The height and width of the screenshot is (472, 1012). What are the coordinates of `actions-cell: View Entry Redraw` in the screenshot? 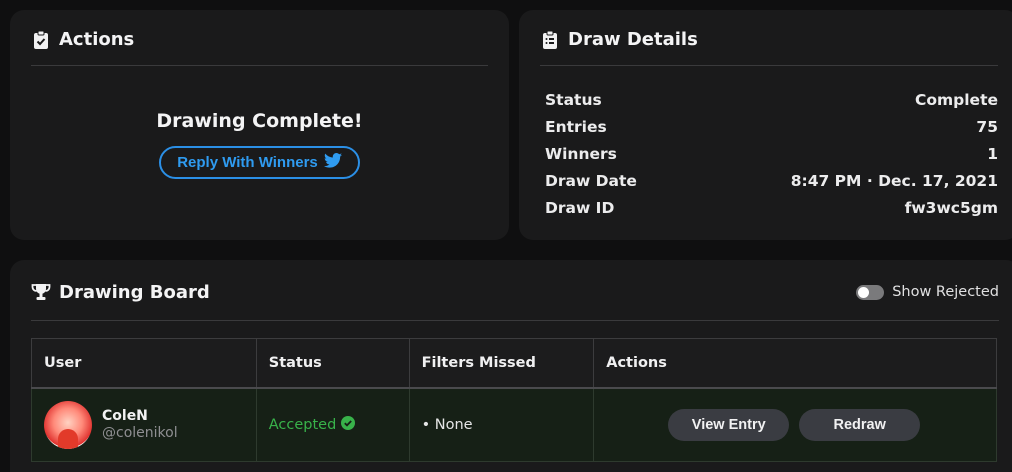 It's located at (795, 424).